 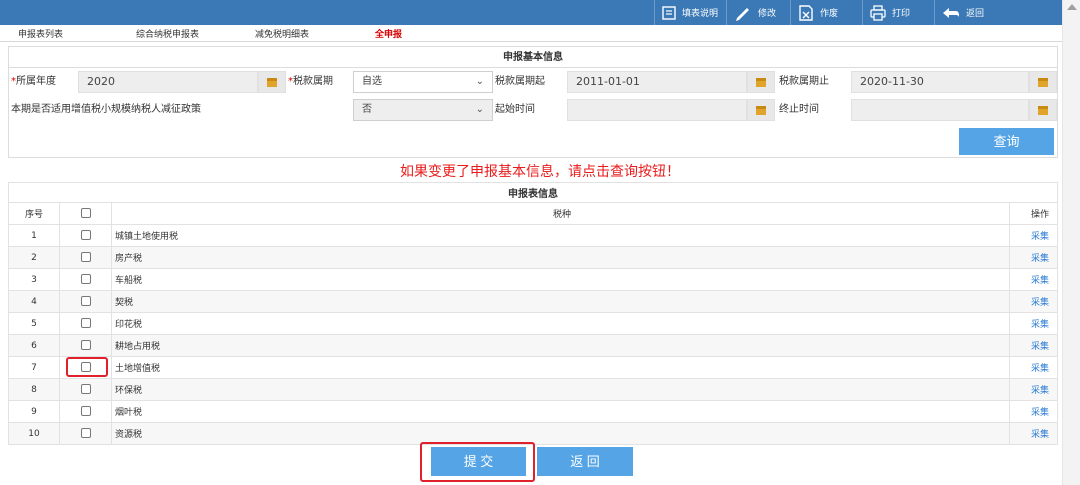 I want to click on modify-label: 修改, so click(x=767, y=14).